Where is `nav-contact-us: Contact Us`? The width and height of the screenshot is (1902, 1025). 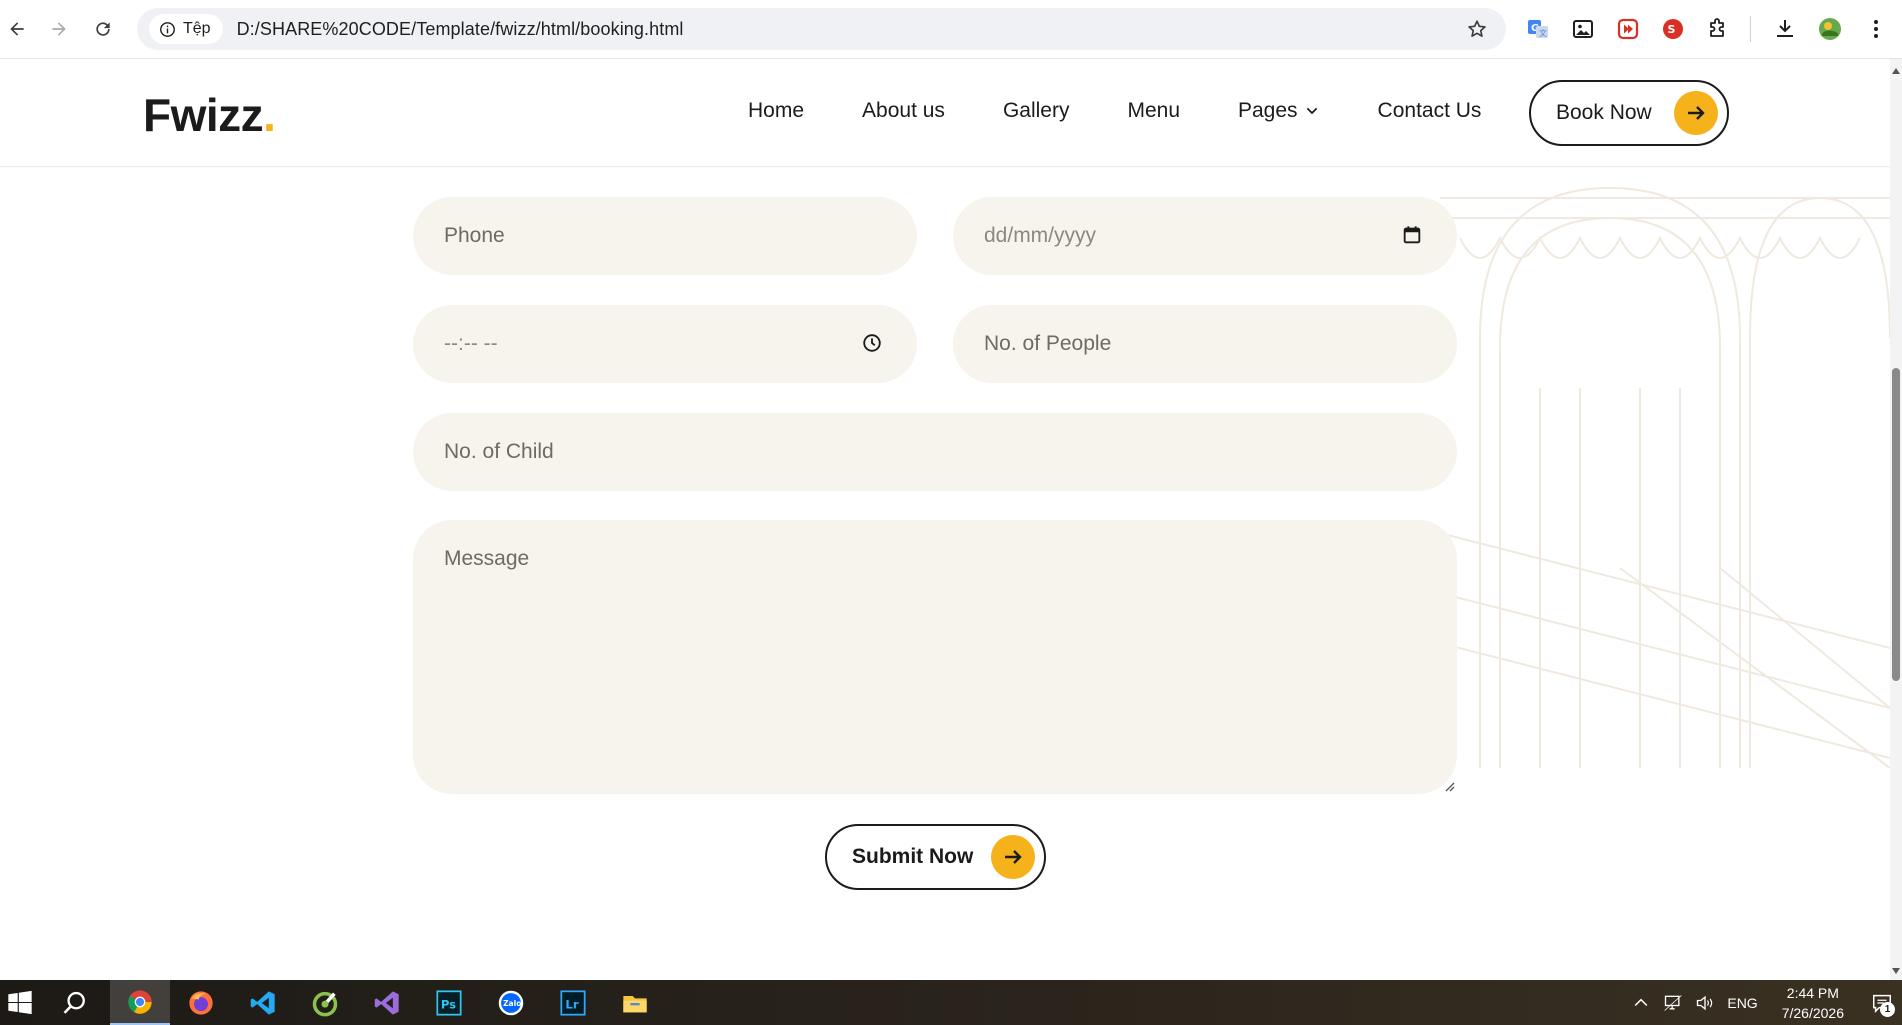
nav-contact-us: Contact Us is located at coordinates (1430, 111).